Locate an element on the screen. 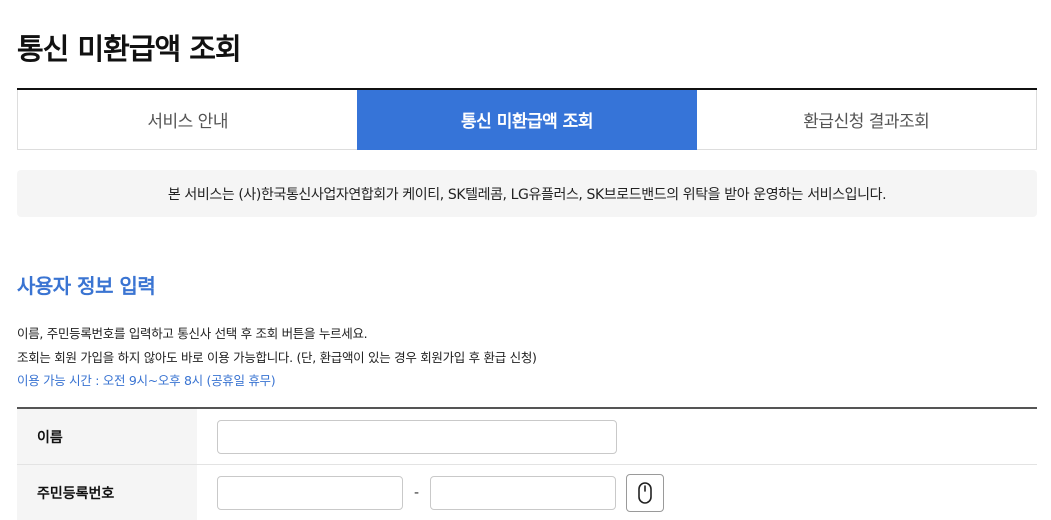  rrn-field-cell: - is located at coordinates (617, 492).